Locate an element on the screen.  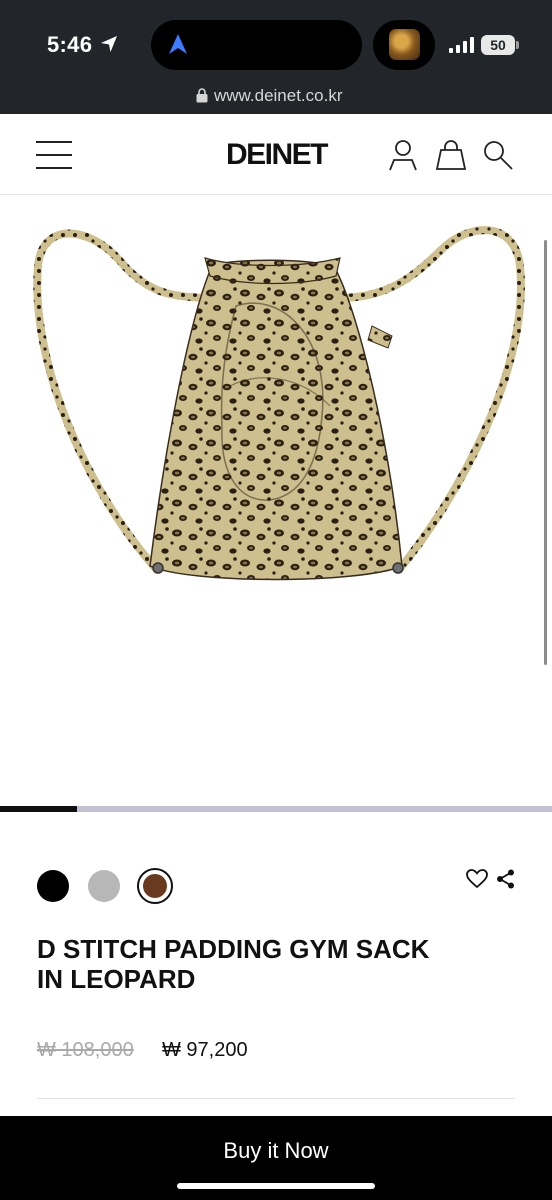
bag-icon is located at coordinates (451, 155).